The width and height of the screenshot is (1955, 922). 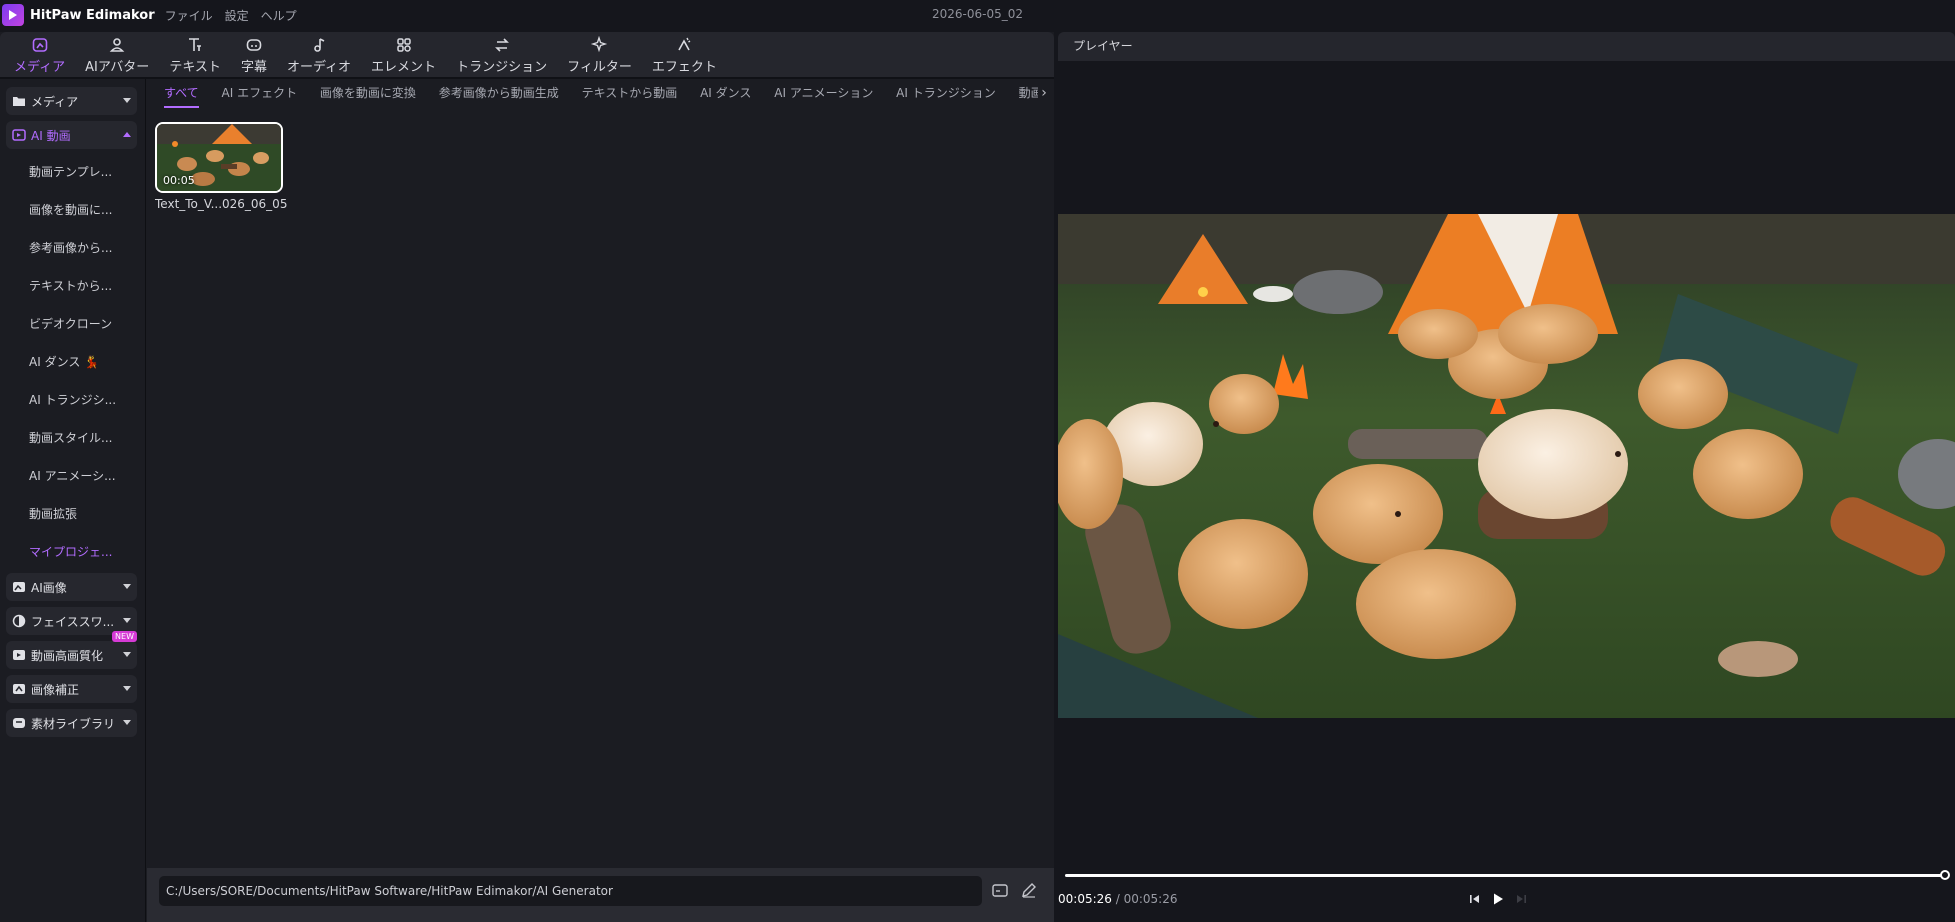 I want to click on sidebar-group-library: 素材ライブラリ, so click(x=71, y=723).